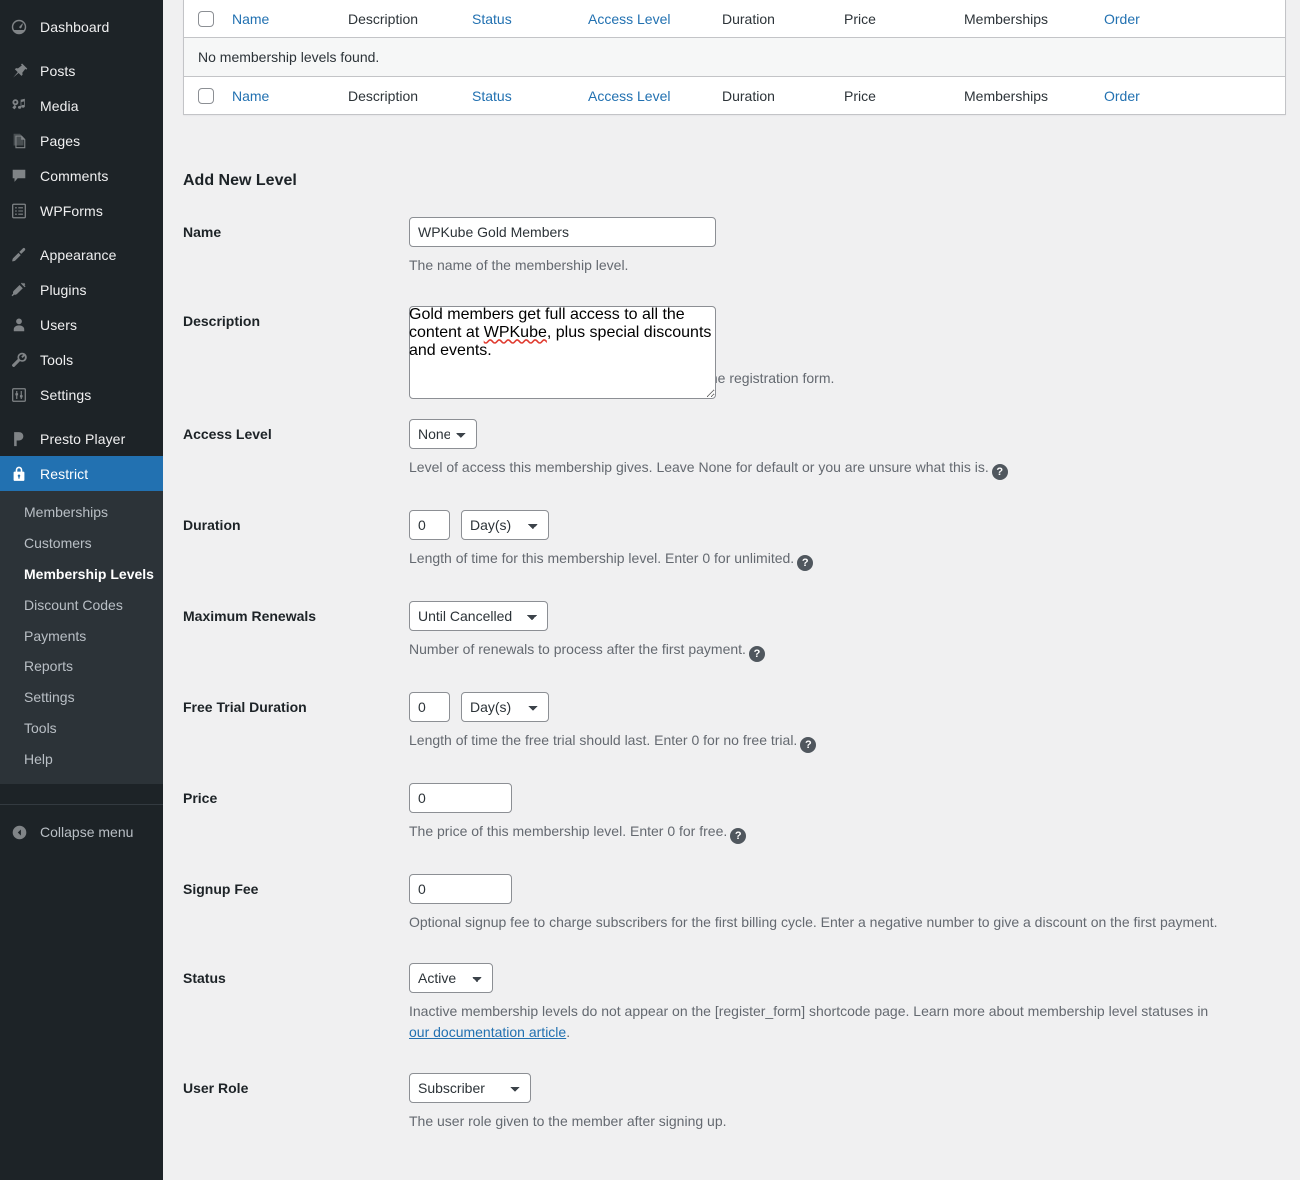 The image size is (1300, 1180). I want to click on user-role-select: Subscriber, so click(470, 1088).